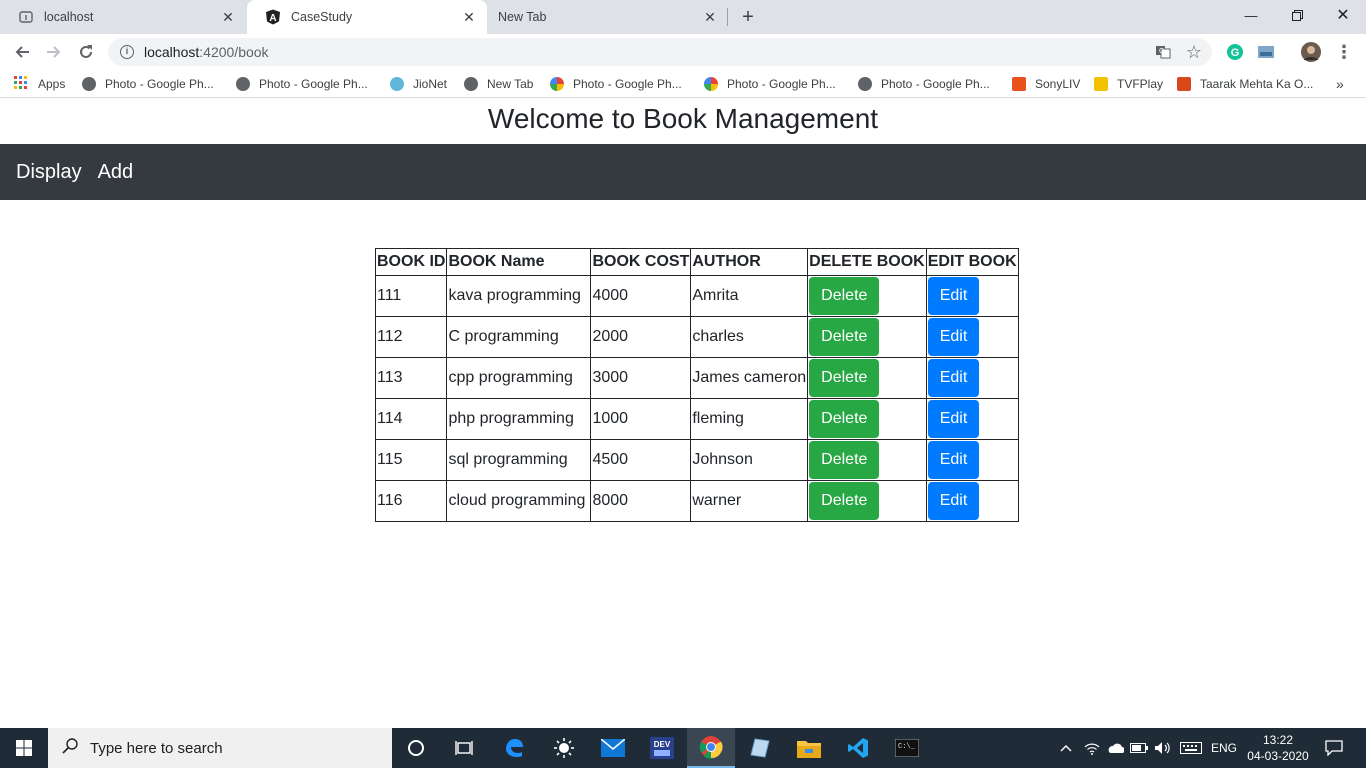 The image size is (1366, 768). What do you see at coordinates (116, 172) in the screenshot?
I see `nav-add-link: Add` at bounding box center [116, 172].